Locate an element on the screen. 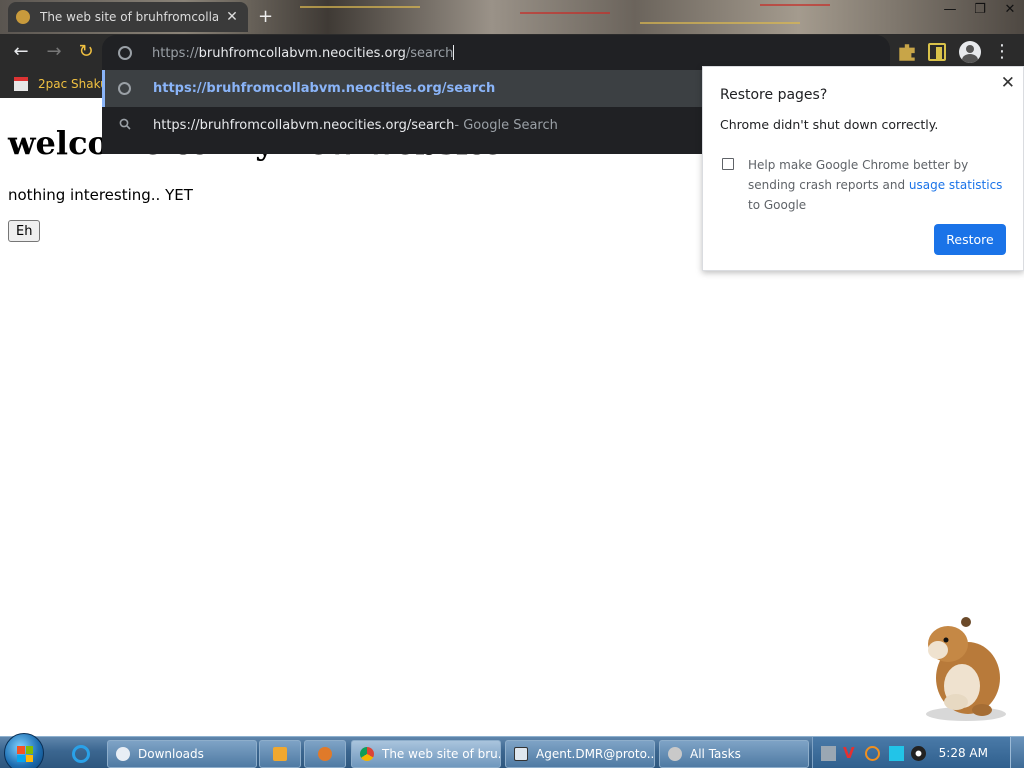  profile-avatar-icon is located at coordinates (970, 52).